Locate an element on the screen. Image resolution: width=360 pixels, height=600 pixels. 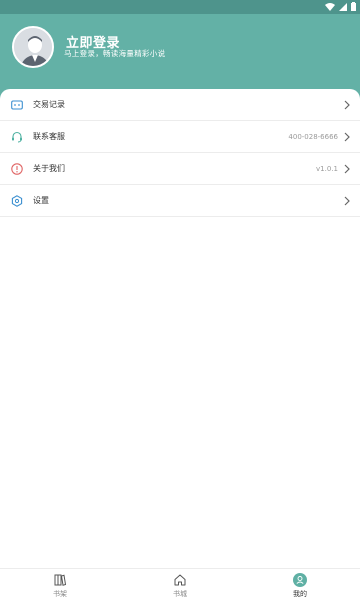
menu-label: 联系客服 is located at coordinates (49, 136).